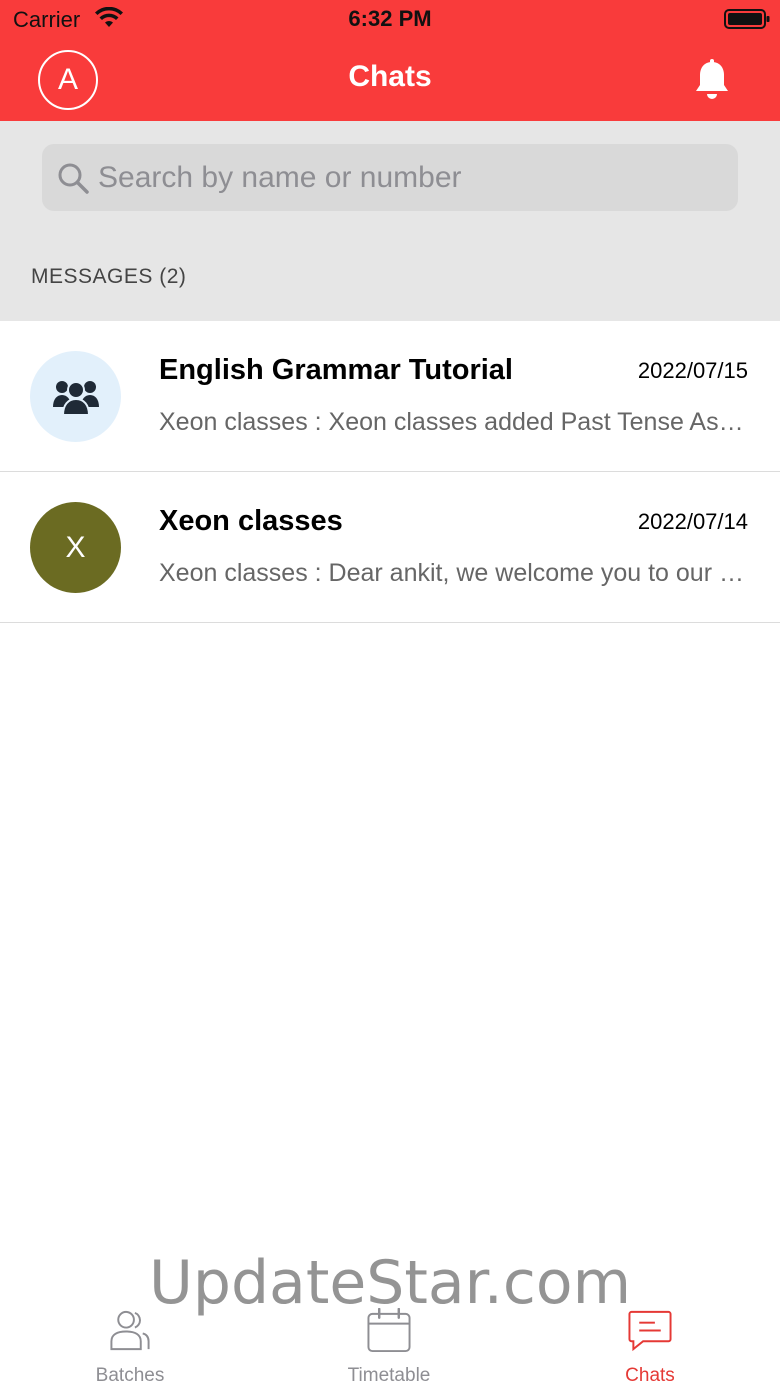 This screenshot has height=1387, width=780. I want to click on chat-icon, so click(650, 1331).